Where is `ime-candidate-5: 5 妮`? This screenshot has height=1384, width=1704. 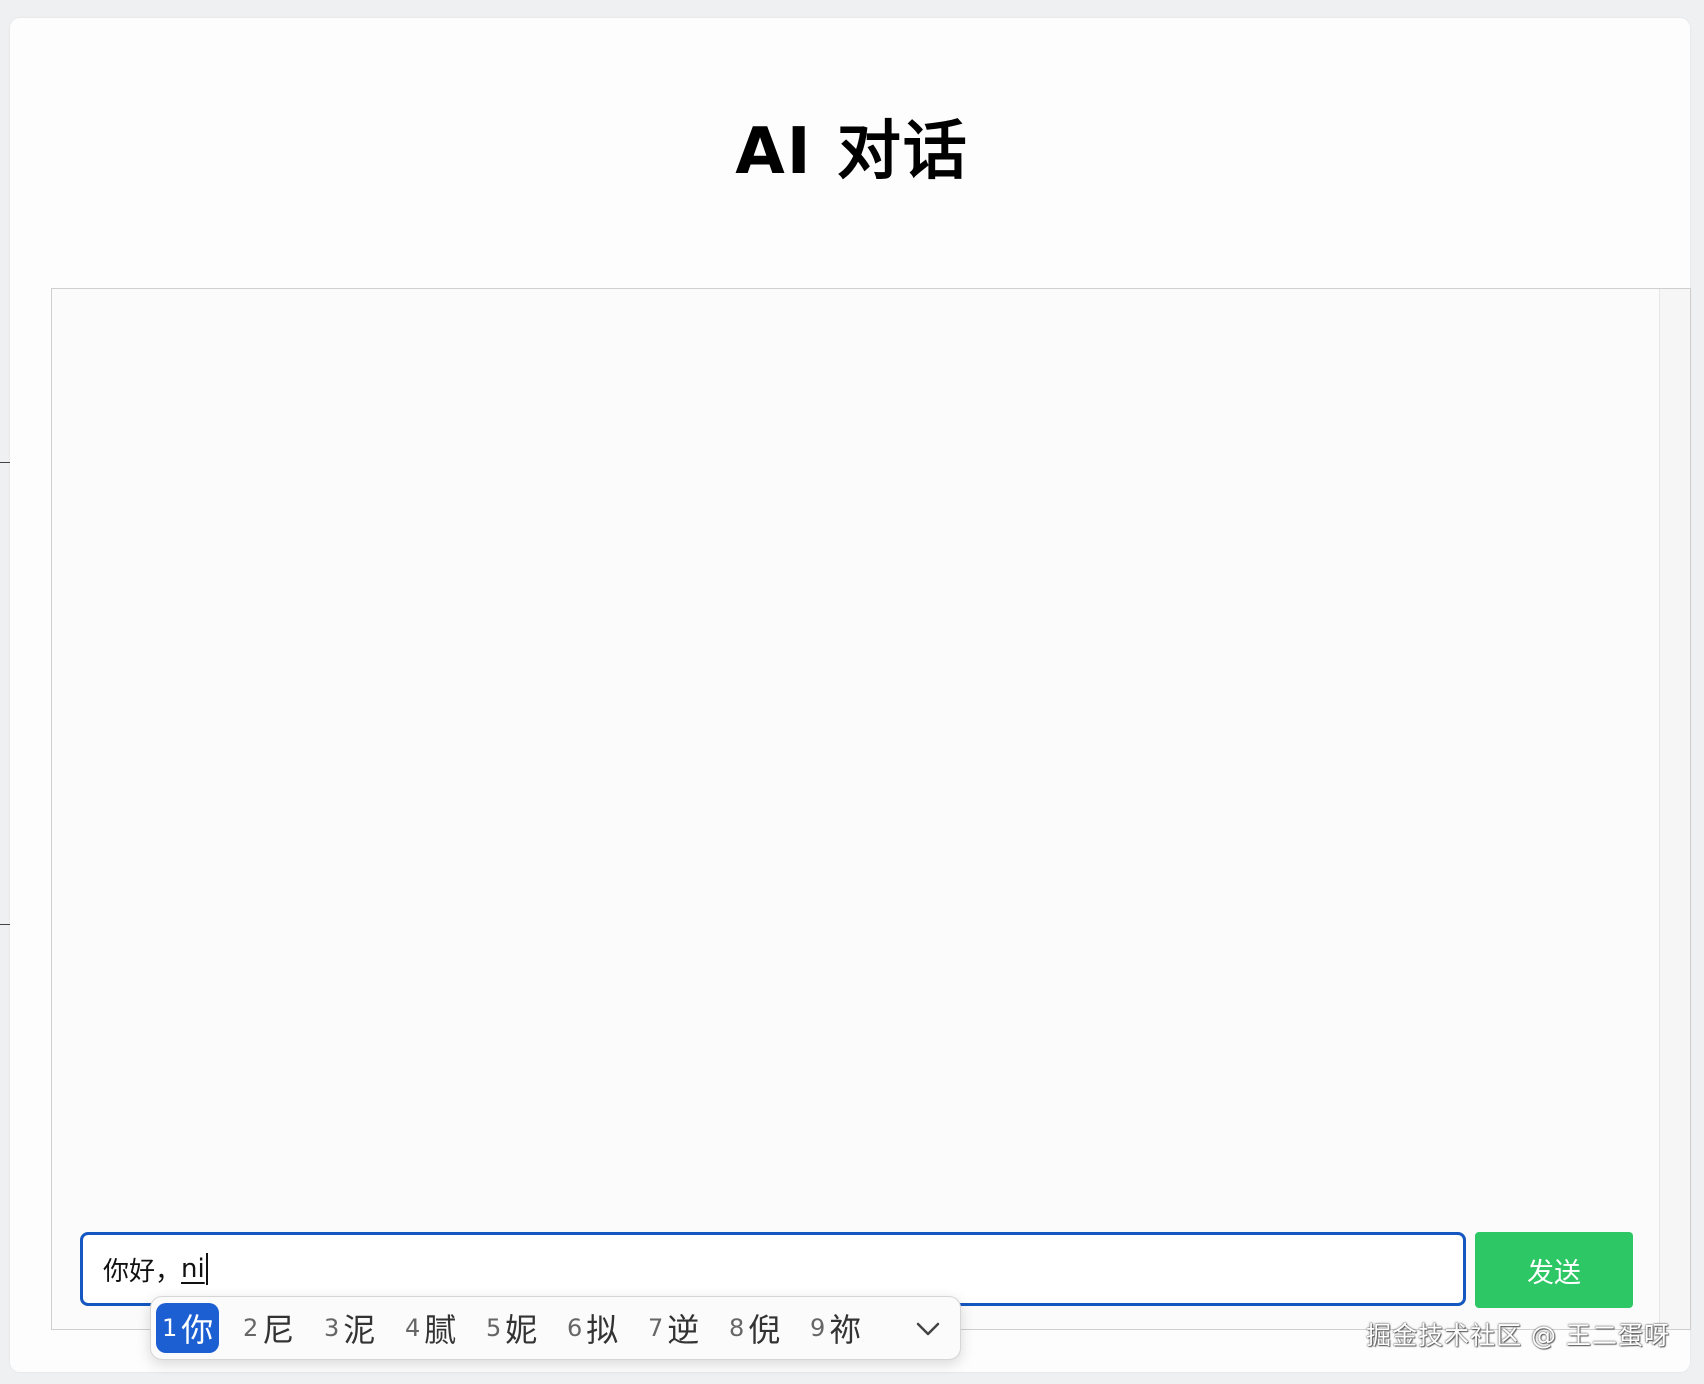
ime-candidate-5: 5 妮 is located at coordinates (511, 1328).